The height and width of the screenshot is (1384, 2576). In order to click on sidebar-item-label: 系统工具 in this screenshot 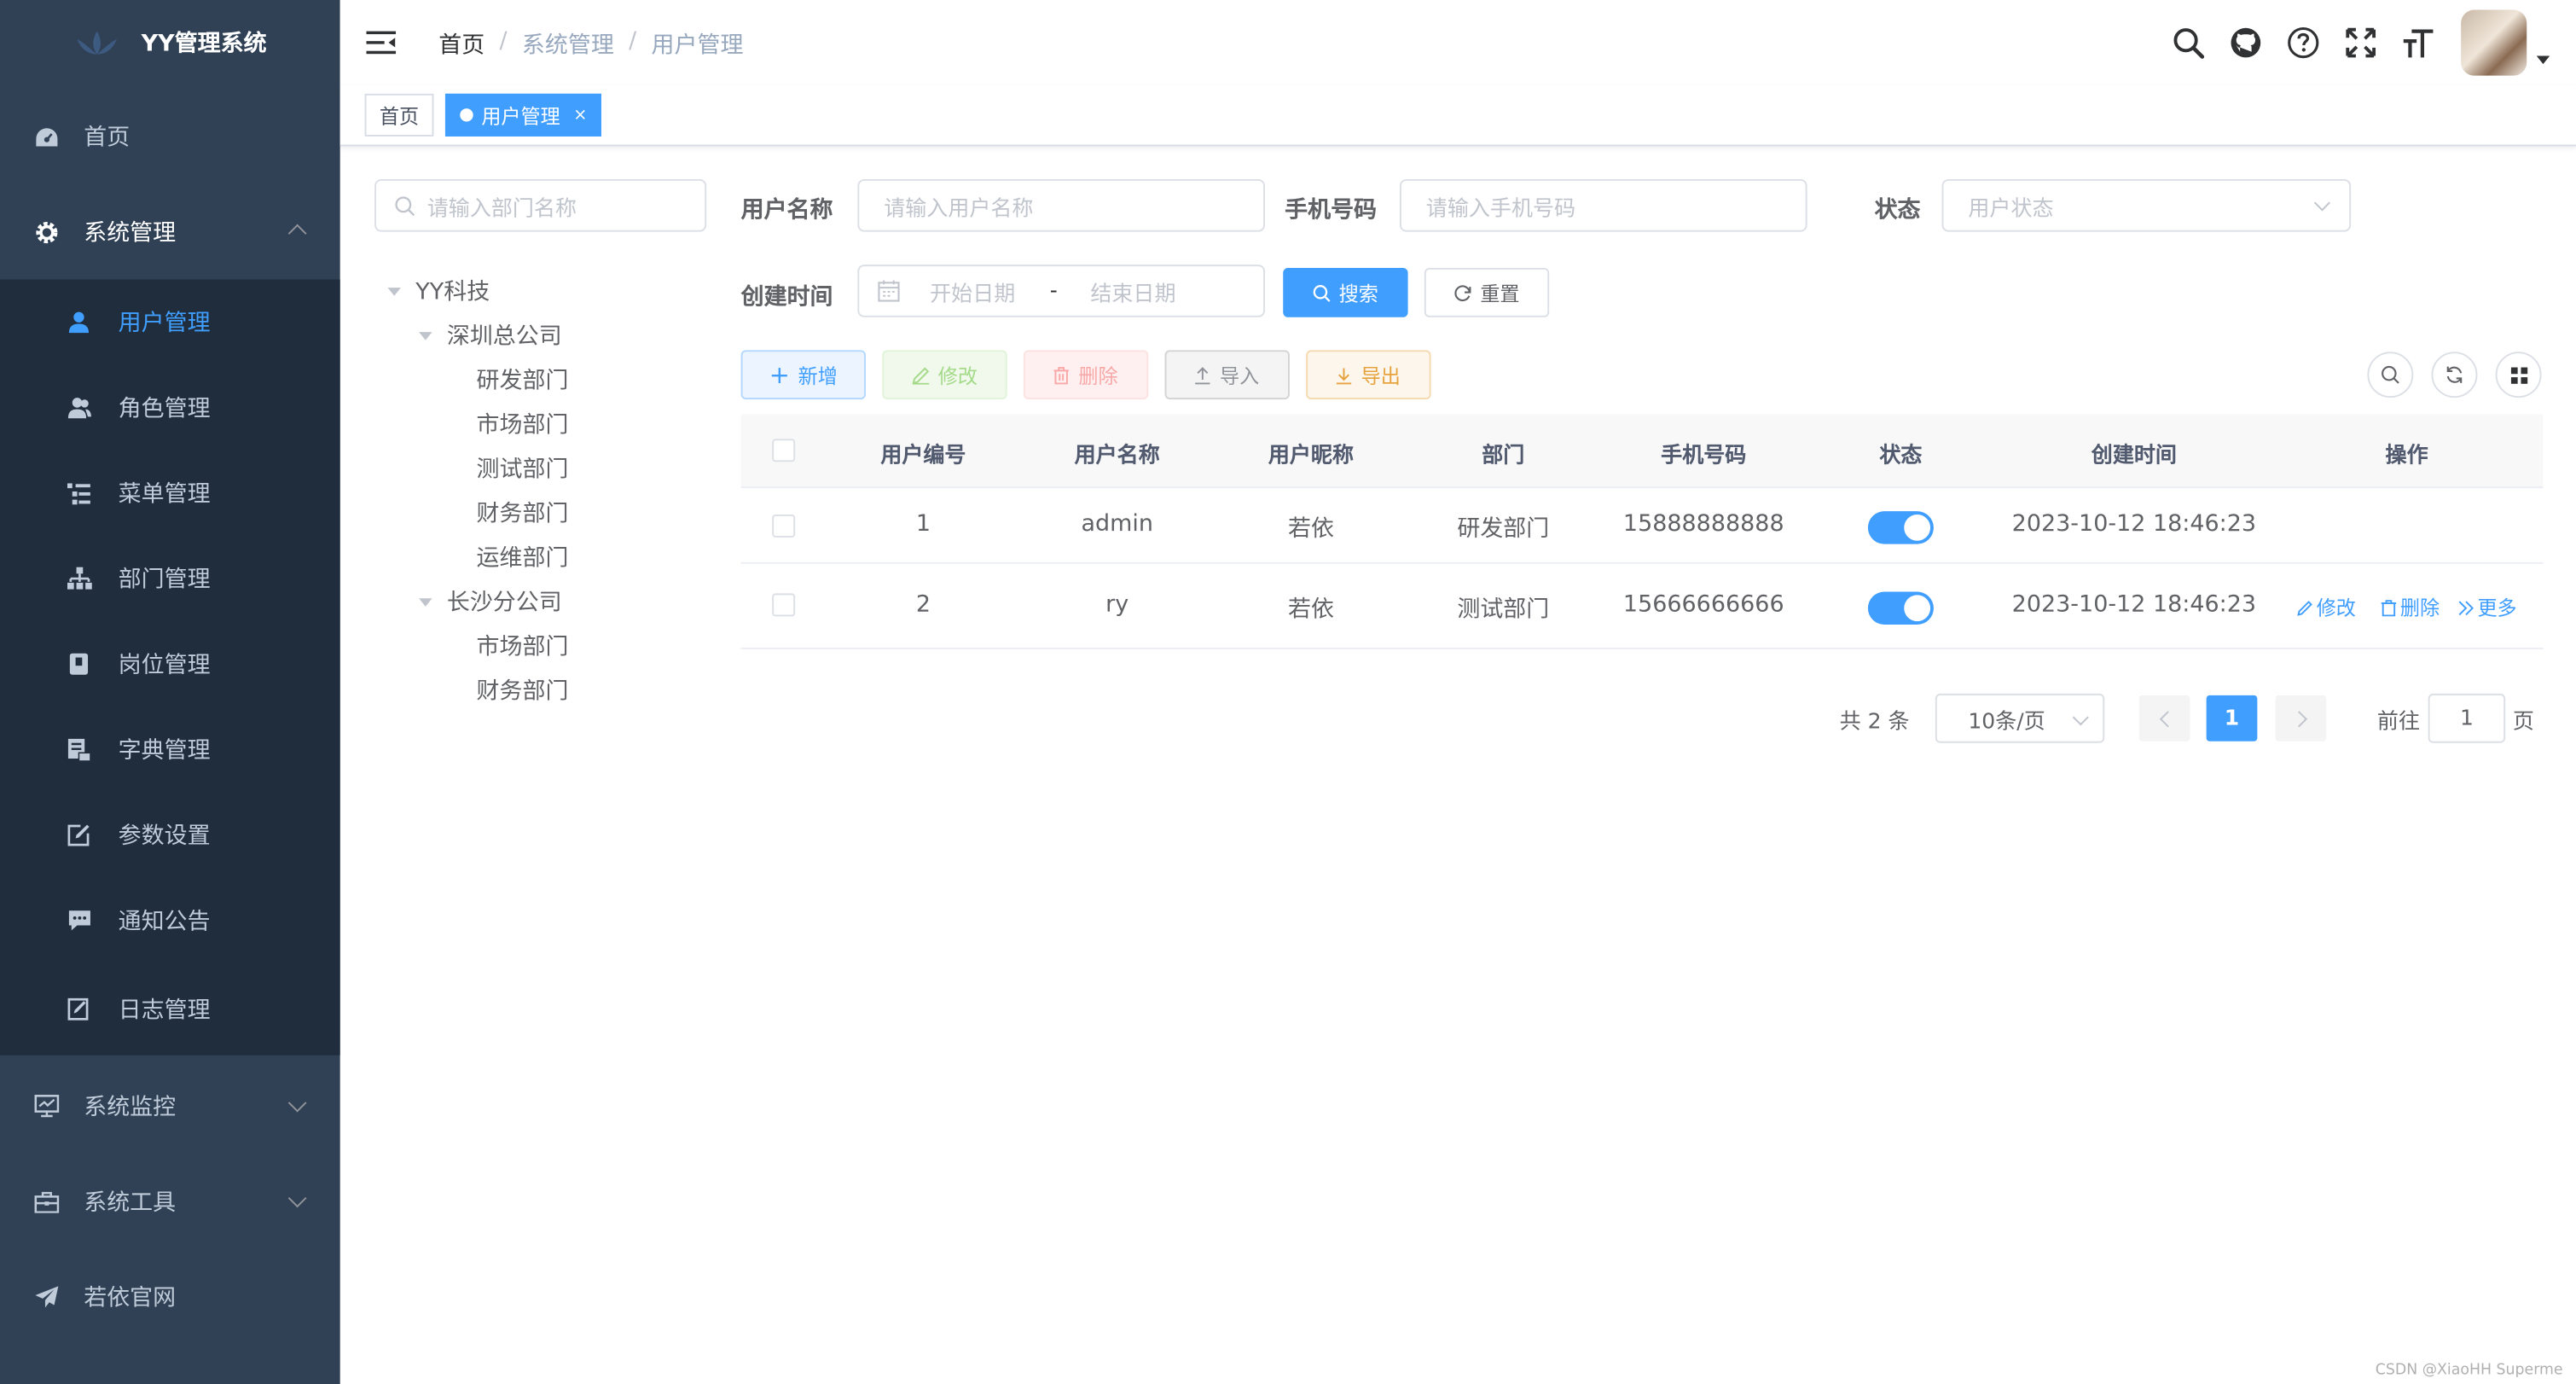, I will do `click(130, 1203)`.